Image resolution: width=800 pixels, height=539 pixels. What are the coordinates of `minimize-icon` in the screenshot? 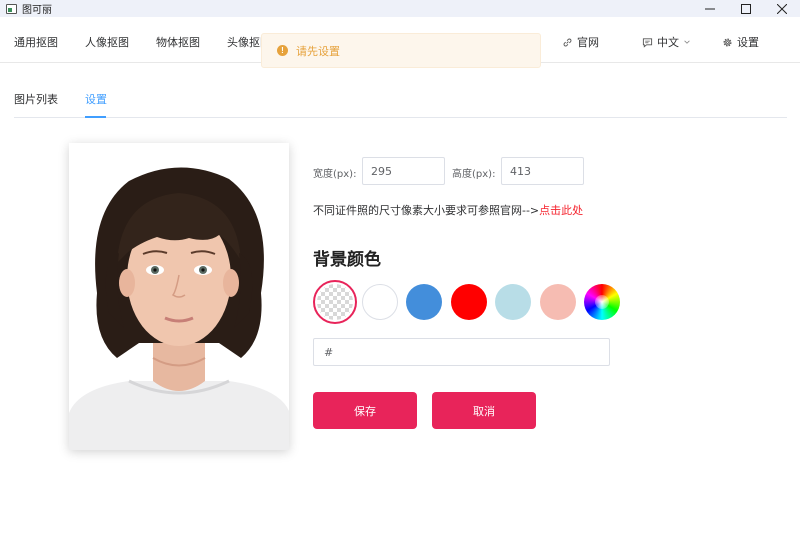 It's located at (710, 8).